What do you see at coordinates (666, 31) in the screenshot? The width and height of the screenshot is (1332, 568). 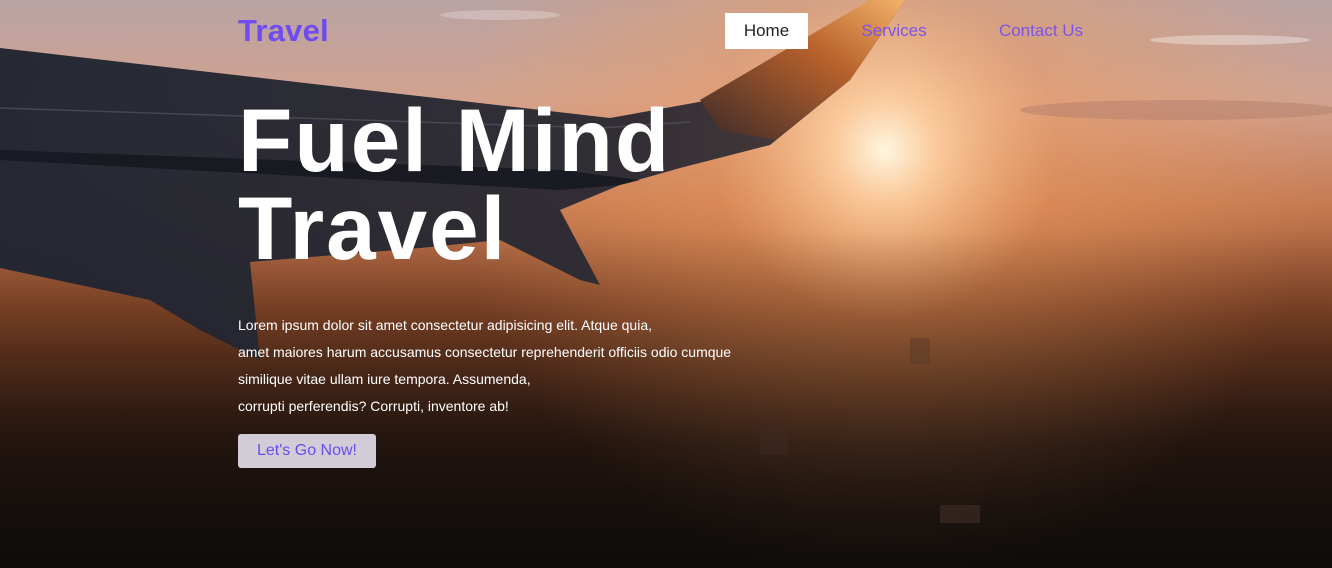 I see `navbar: Travel Home Services Contact Us` at bounding box center [666, 31].